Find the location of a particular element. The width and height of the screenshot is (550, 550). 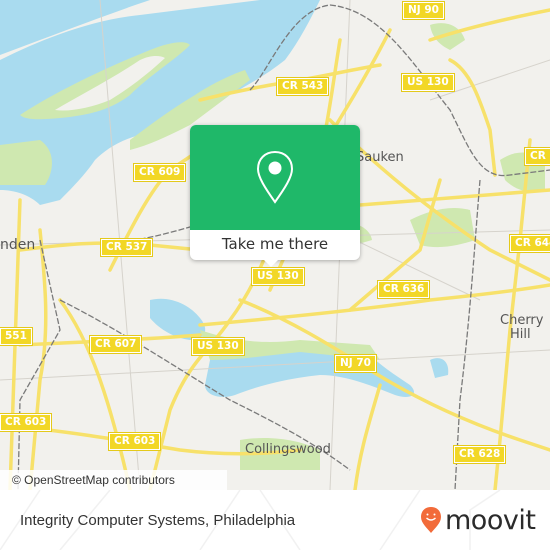

shield-cr543: CR 543 is located at coordinates (302, 86).